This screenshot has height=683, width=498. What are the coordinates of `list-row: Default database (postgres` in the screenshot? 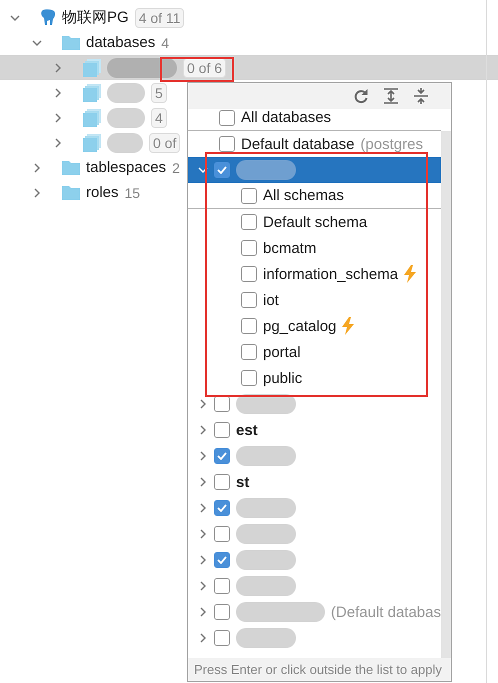 It's located at (314, 144).